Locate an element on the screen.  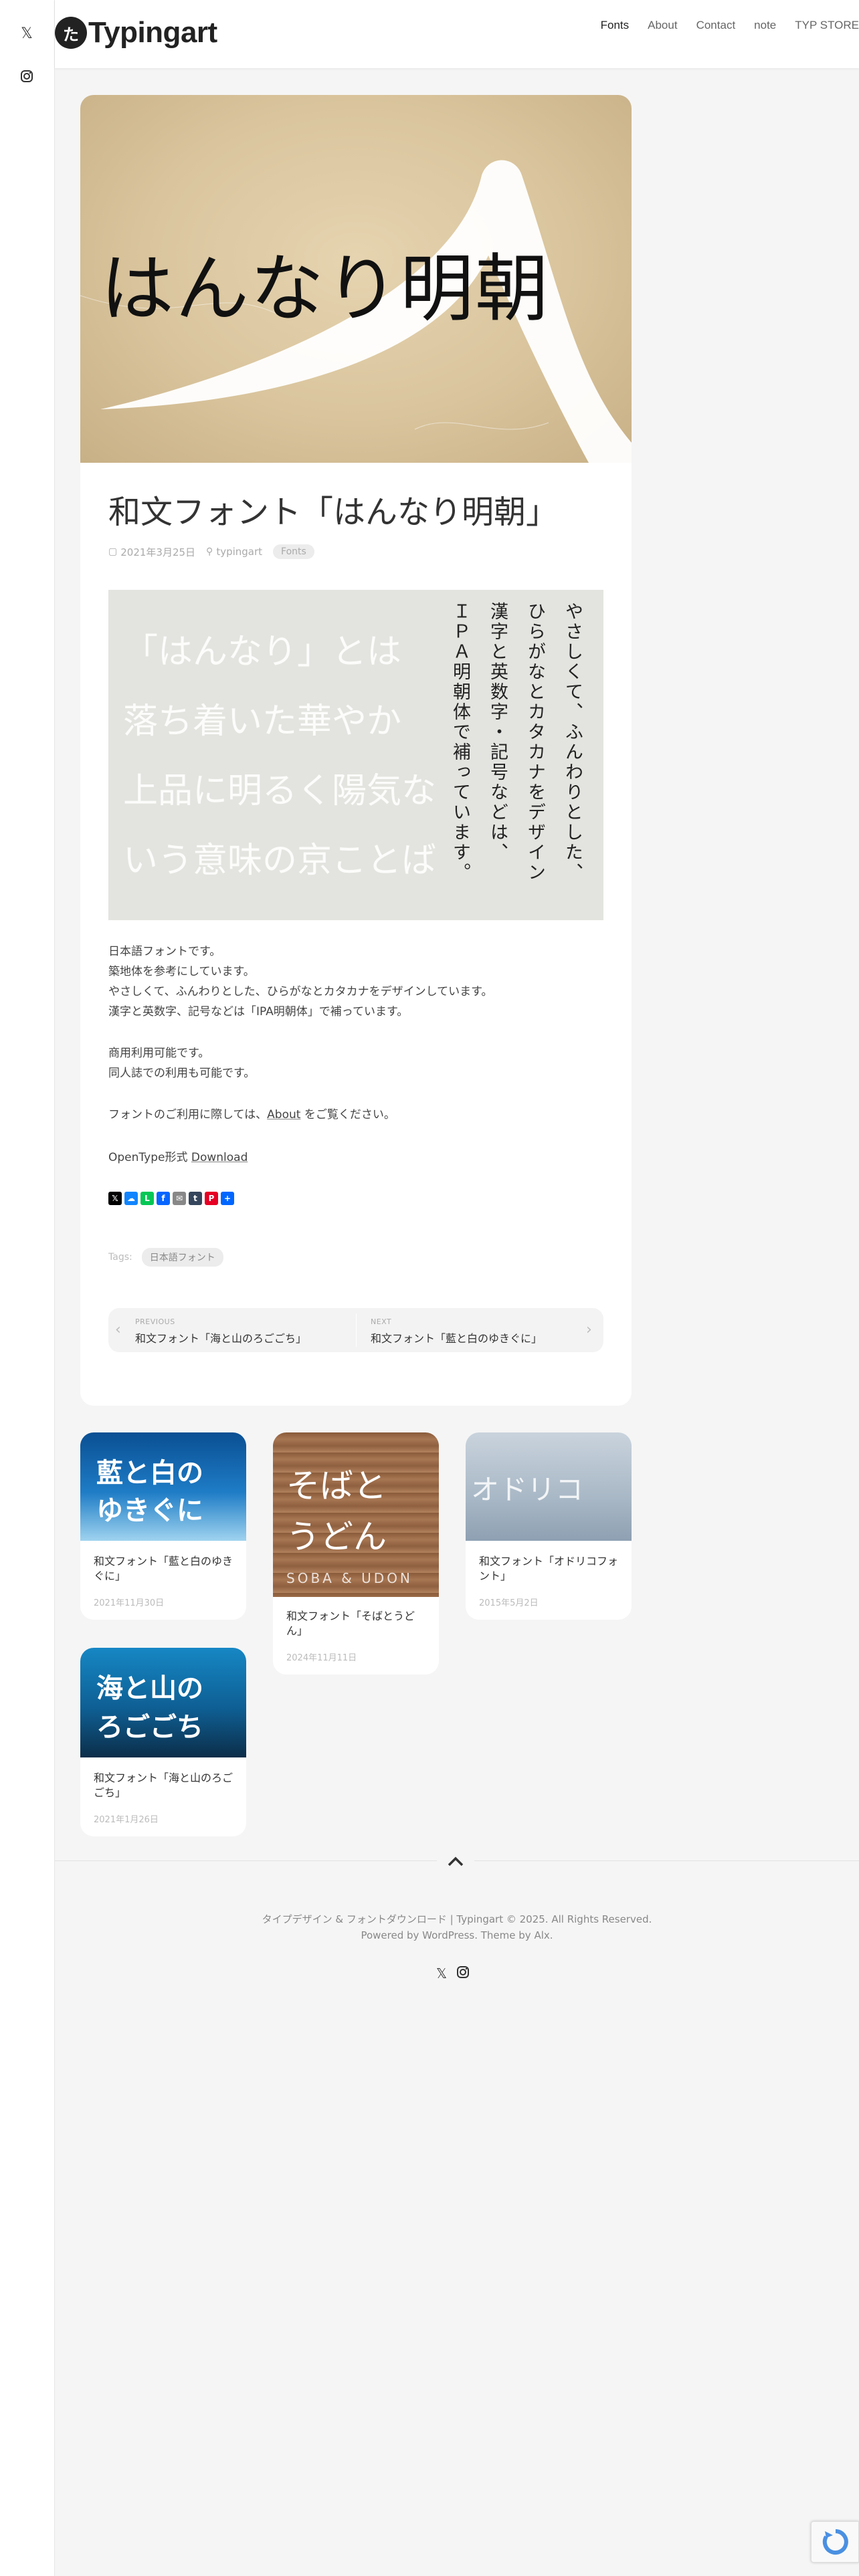
related-post-card: オドリコ 和文フォント「オドリコフォント」 2015年5月2日 is located at coordinates (549, 1526).